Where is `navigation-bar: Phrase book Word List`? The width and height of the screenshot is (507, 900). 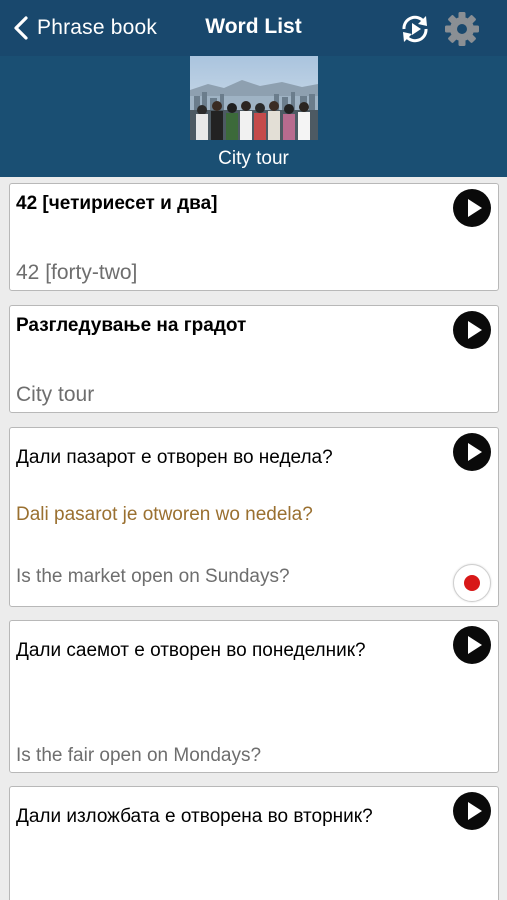 navigation-bar: Phrase book Word List is located at coordinates (253, 28).